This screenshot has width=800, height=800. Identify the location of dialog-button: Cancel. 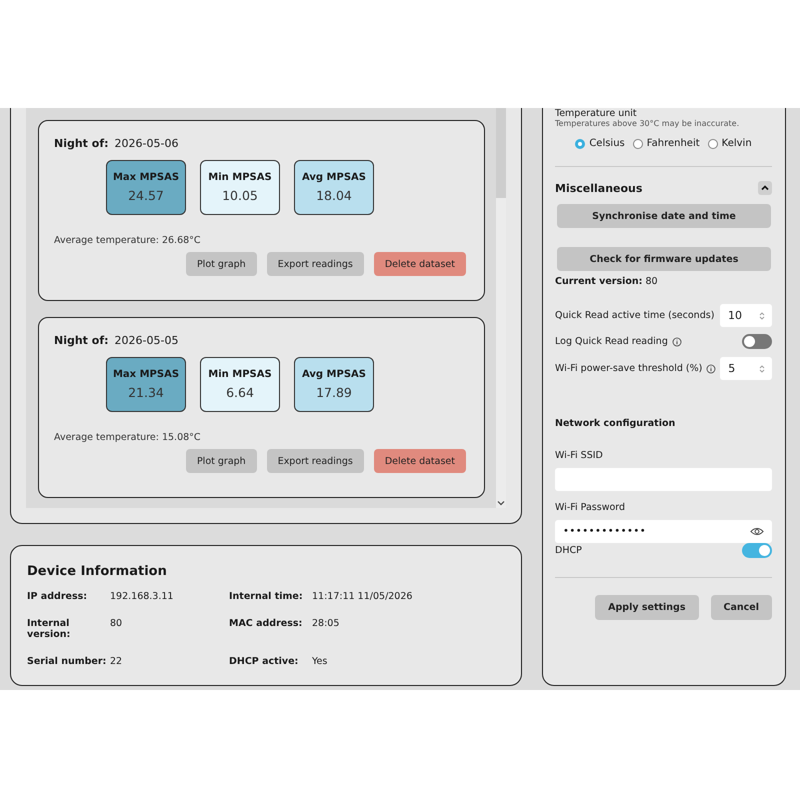
(741, 607).